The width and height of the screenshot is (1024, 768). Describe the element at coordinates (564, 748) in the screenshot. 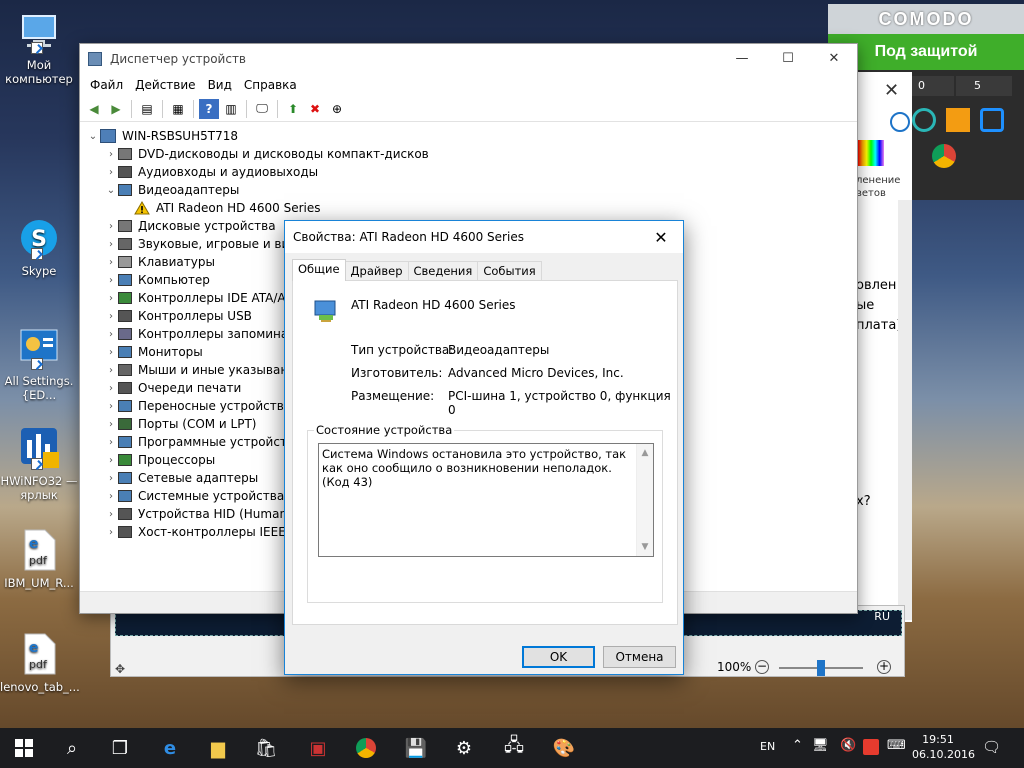

I see `paint-icon: 🎨` at that location.